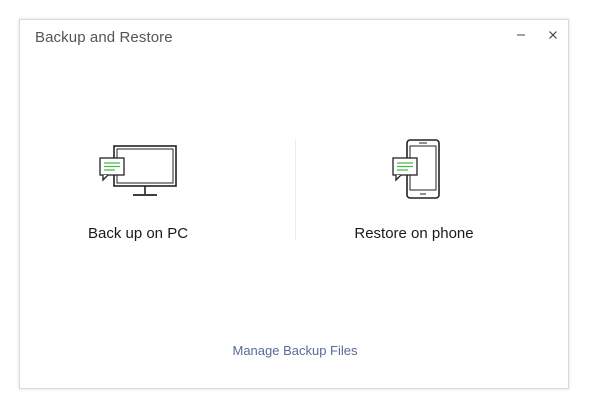 This screenshot has width=590, height=410. What do you see at coordinates (414, 233) in the screenshot?
I see `restore-on-phone-label: Restore on phone` at bounding box center [414, 233].